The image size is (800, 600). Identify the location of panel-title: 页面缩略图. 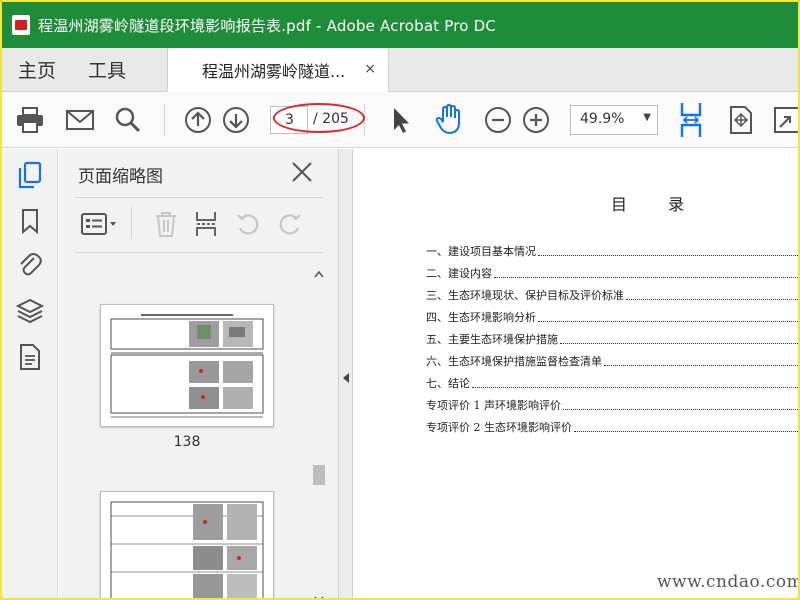
(120, 177).